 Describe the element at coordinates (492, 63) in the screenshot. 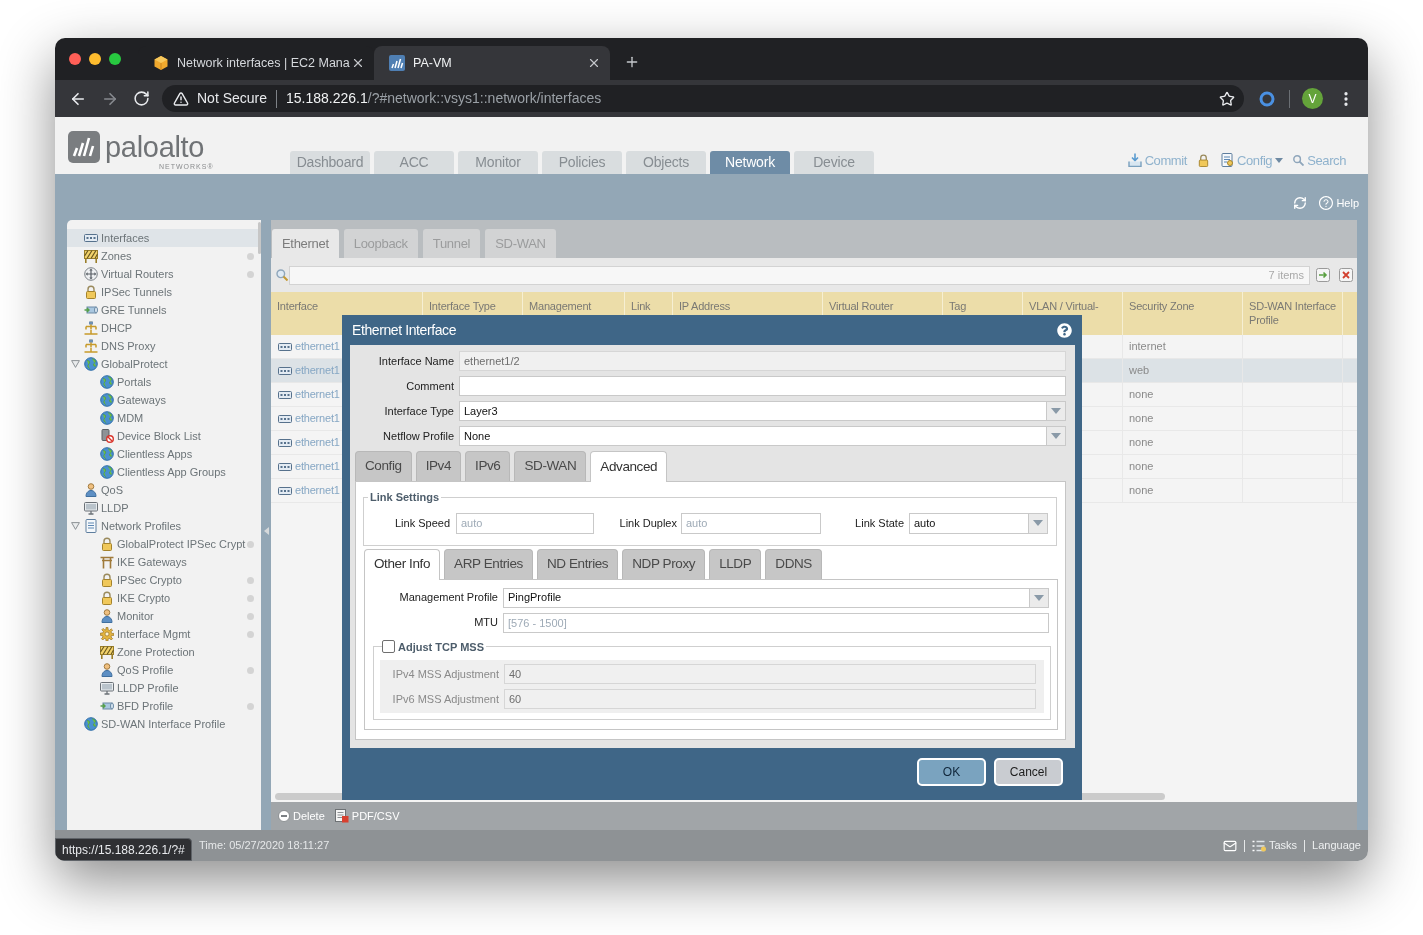

I see `browser-tab: PA-VM` at that location.